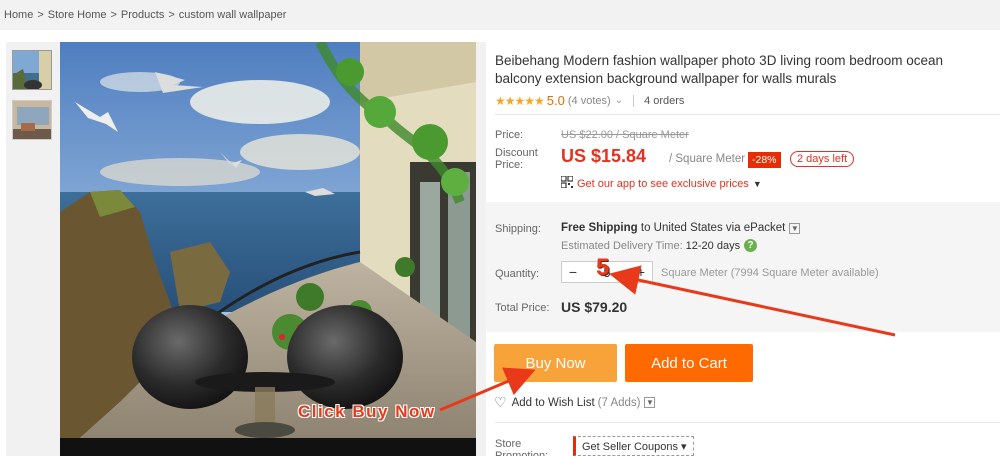 The width and height of the screenshot is (1000, 456). Describe the element at coordinates (594, 307) in the screenshot. I see `total-price: US $79.20` at that location.